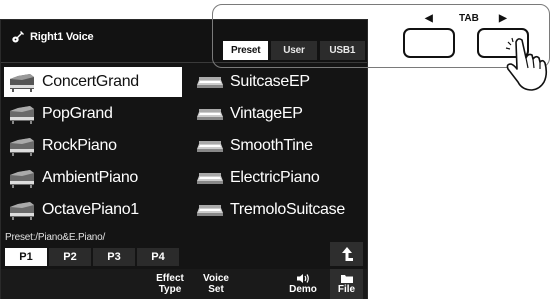 This screenshot has width=552, height=299. Describe the element at coordinates (184, 114) in the screenshot. I see `voice-row: PopGrand VintageEP` at that location.